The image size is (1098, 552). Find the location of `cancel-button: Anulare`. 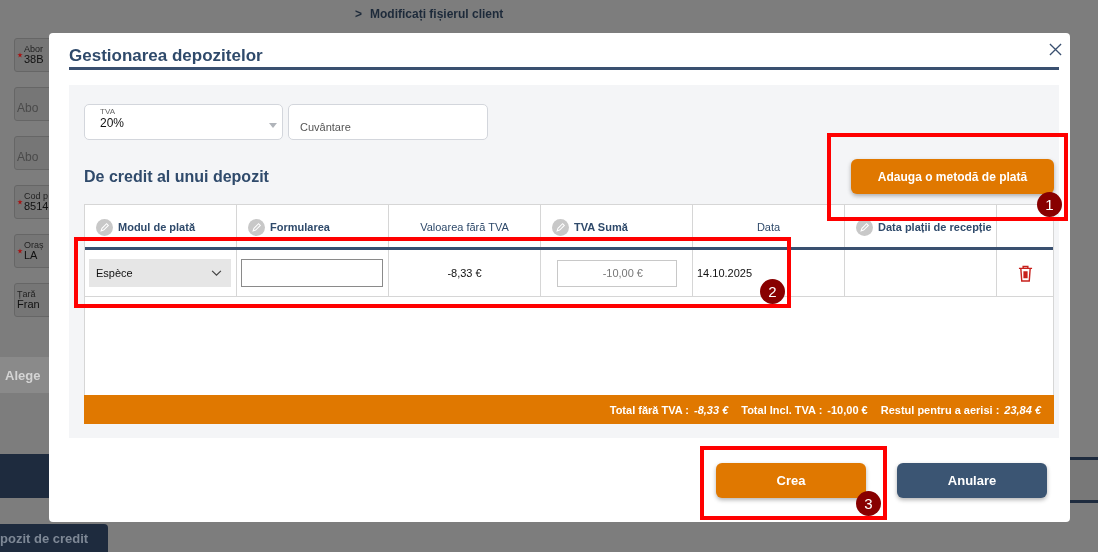

cancel-button: Anulare is located at coordinates (972, 480).